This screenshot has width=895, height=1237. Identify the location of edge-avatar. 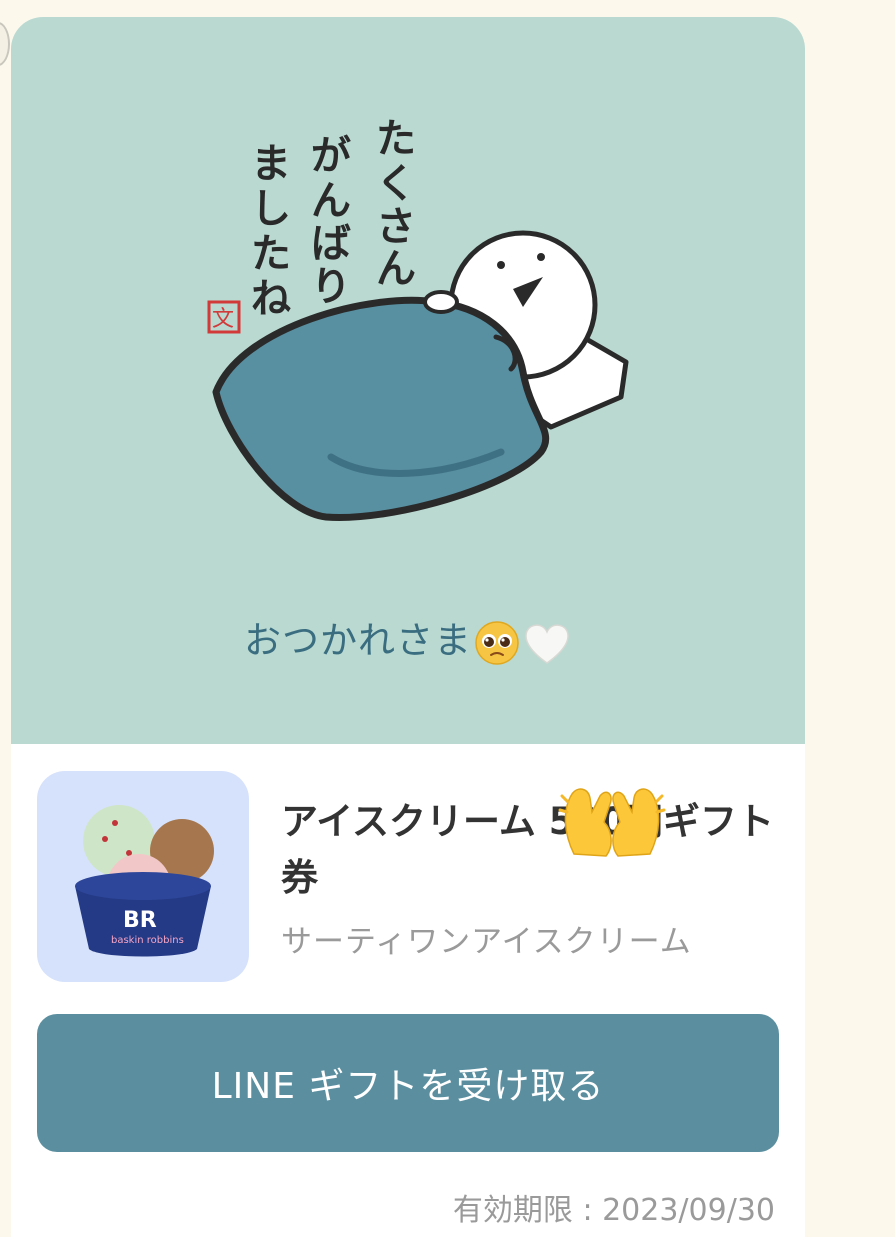
(5, 44).